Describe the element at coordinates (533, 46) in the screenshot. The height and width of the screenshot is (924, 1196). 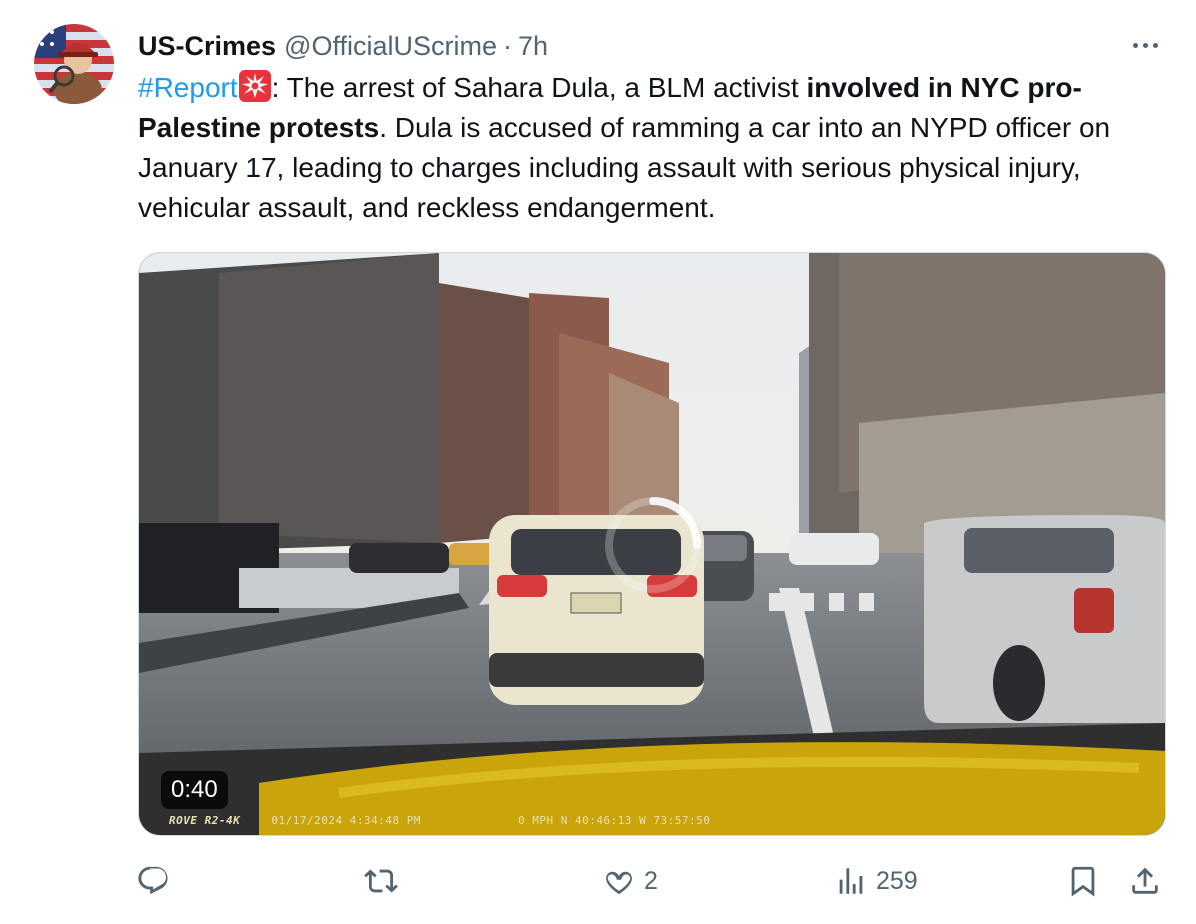
I see `post-time: 7h` at that location.